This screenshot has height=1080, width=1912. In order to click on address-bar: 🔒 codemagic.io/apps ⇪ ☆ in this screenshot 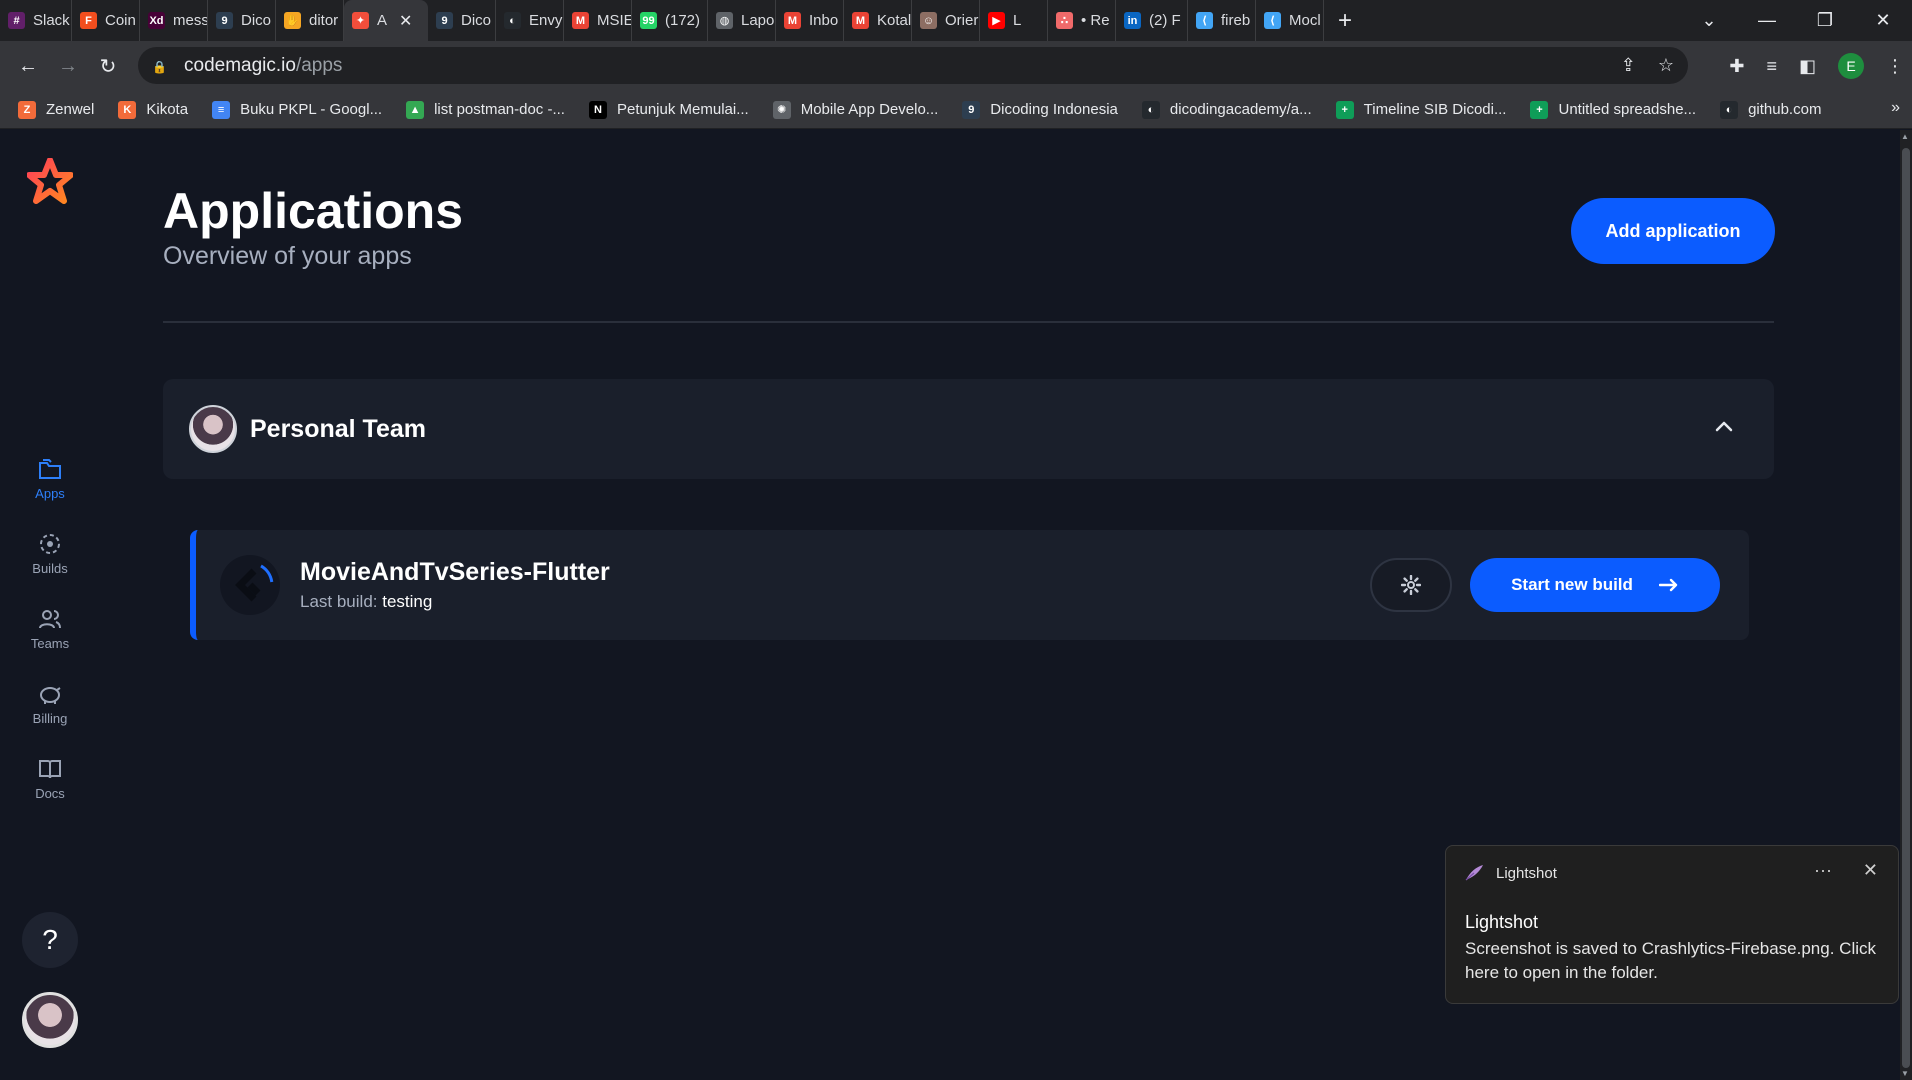, I will do `click(913, 65)`.